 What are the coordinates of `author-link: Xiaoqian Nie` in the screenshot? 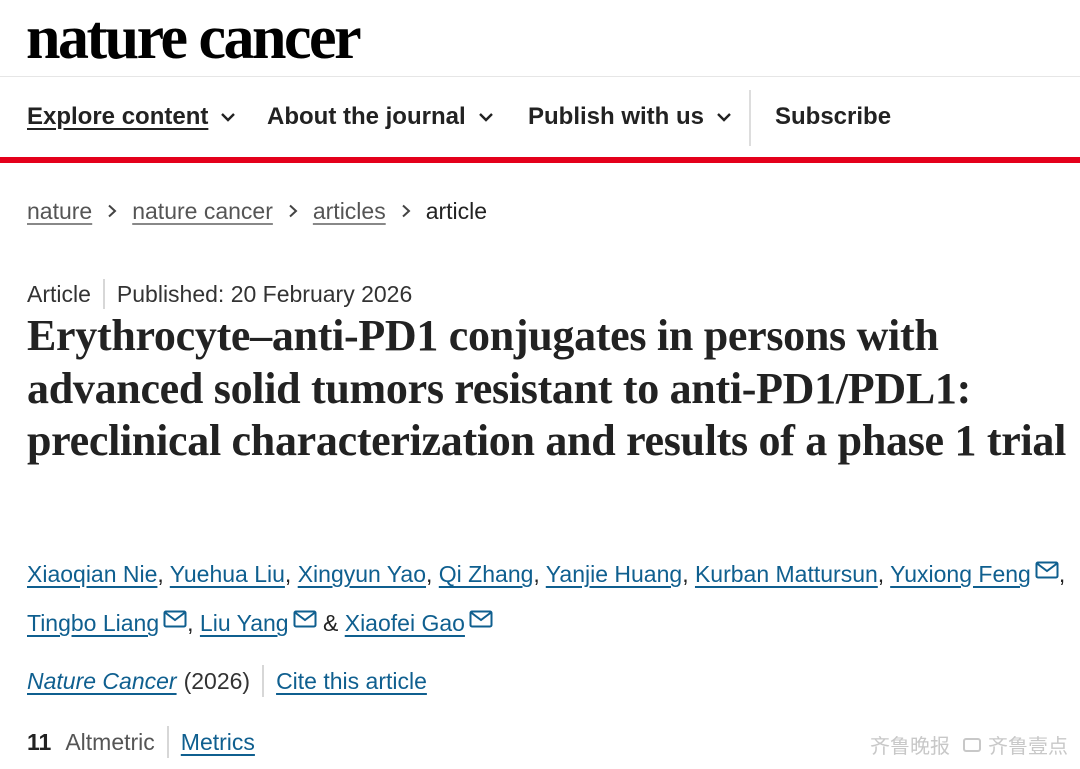 It's located at (92, 574).